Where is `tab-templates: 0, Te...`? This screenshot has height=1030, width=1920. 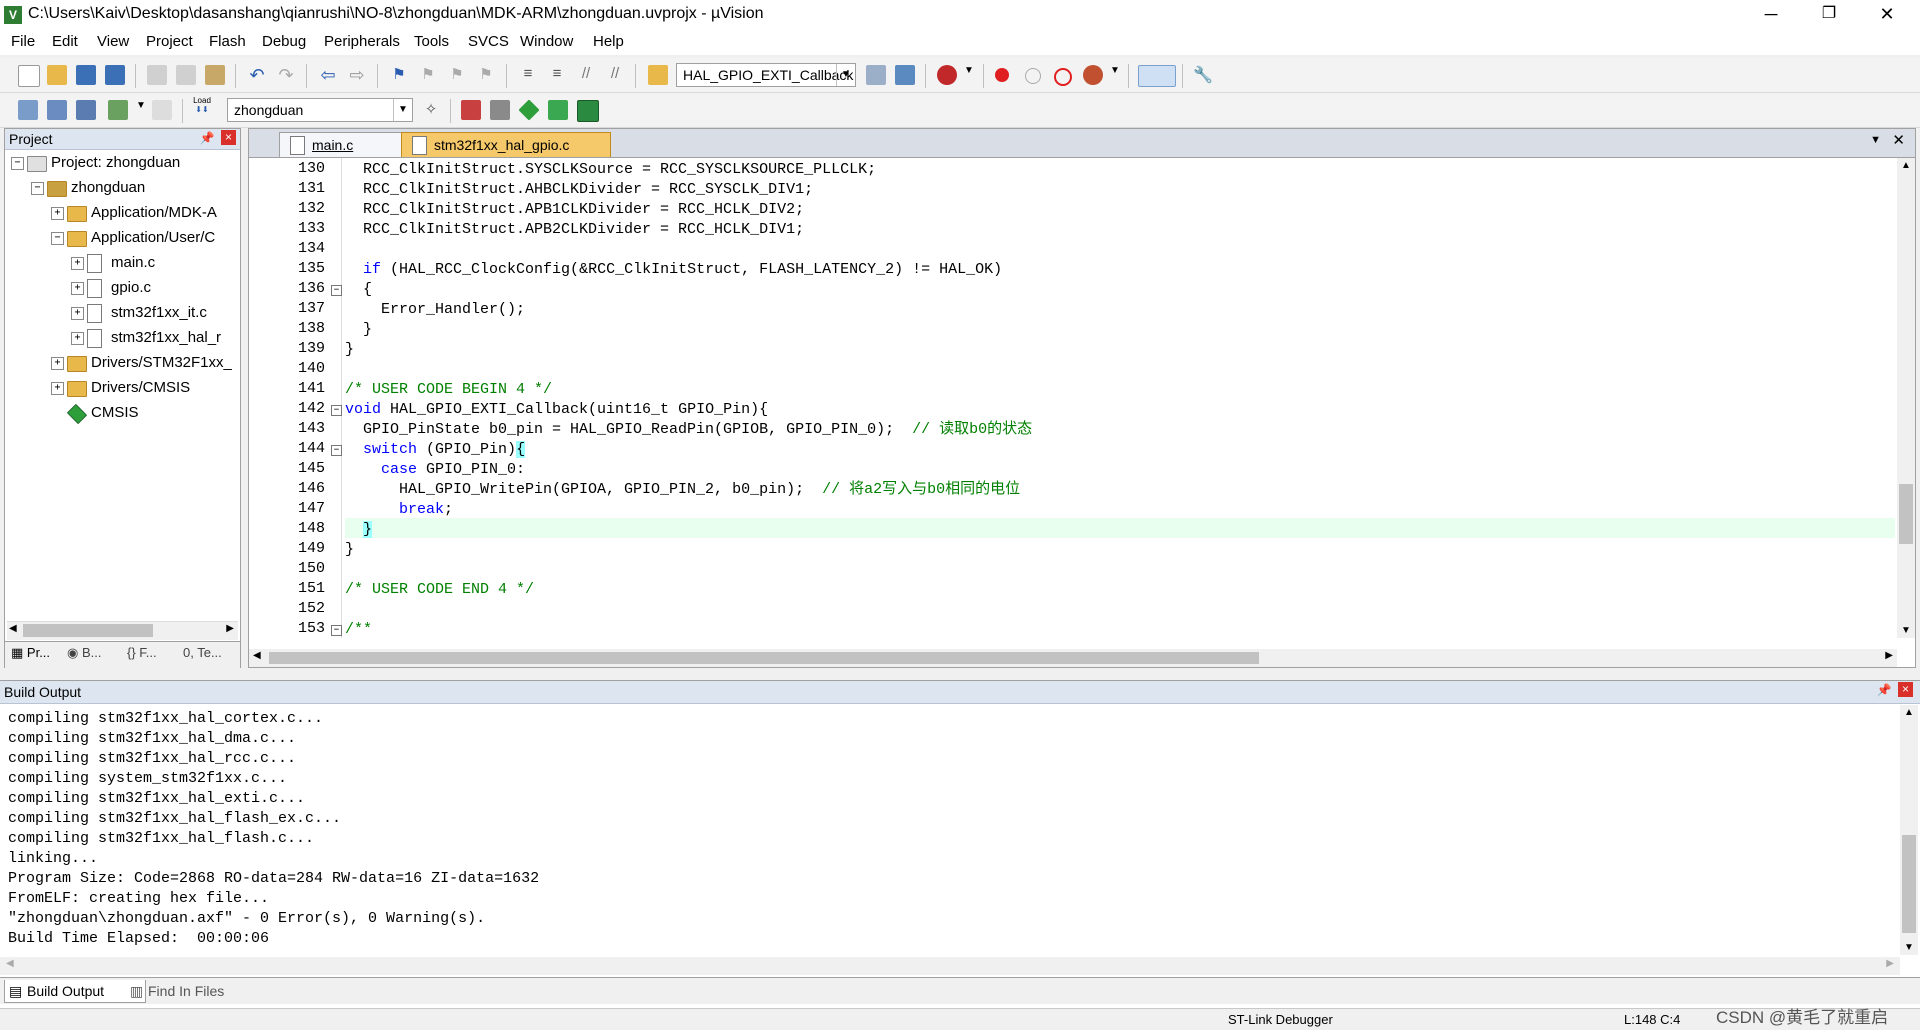 tab-templates: 0, Te... is located at coordinates (202, 652).